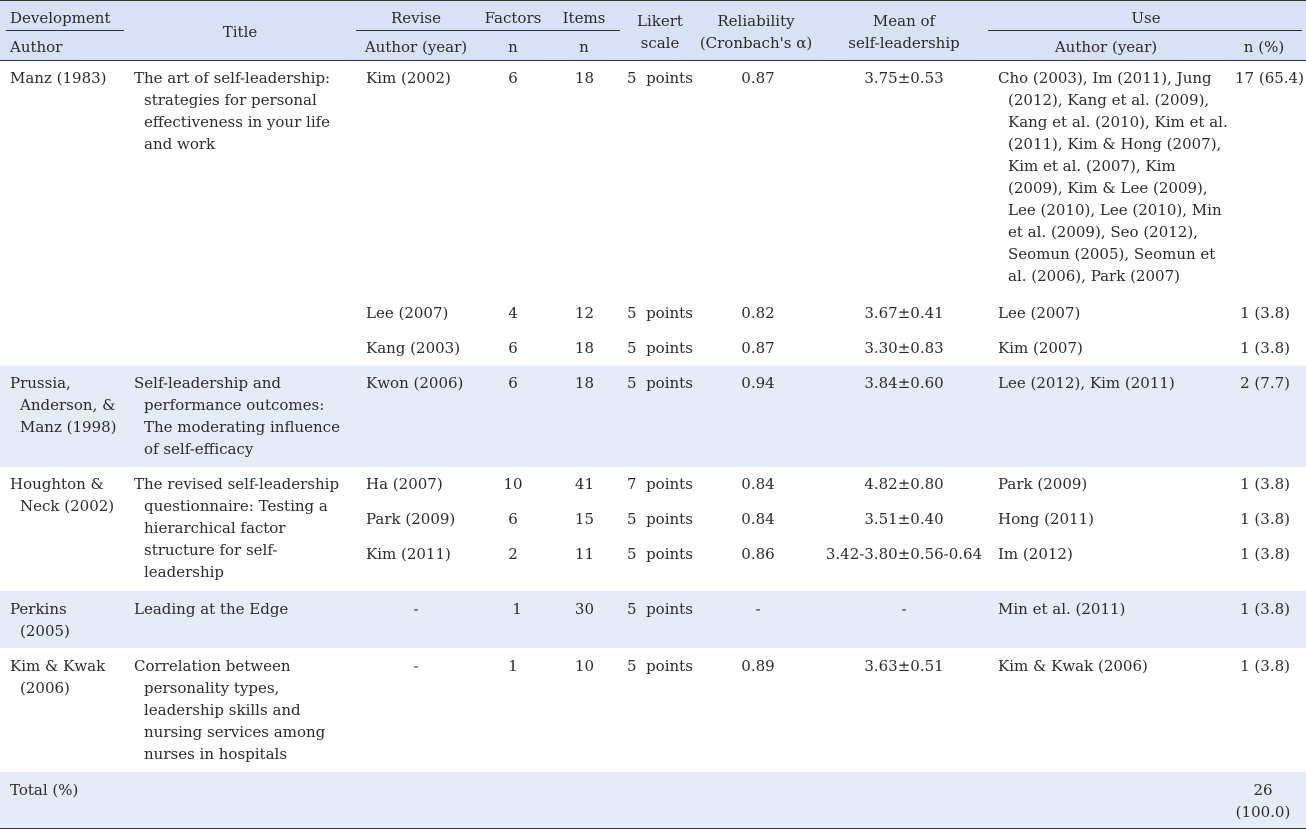  Describe the element at coordinates (660, 484) in the screenshot. I see `cell-likert: 7 points` at that location.